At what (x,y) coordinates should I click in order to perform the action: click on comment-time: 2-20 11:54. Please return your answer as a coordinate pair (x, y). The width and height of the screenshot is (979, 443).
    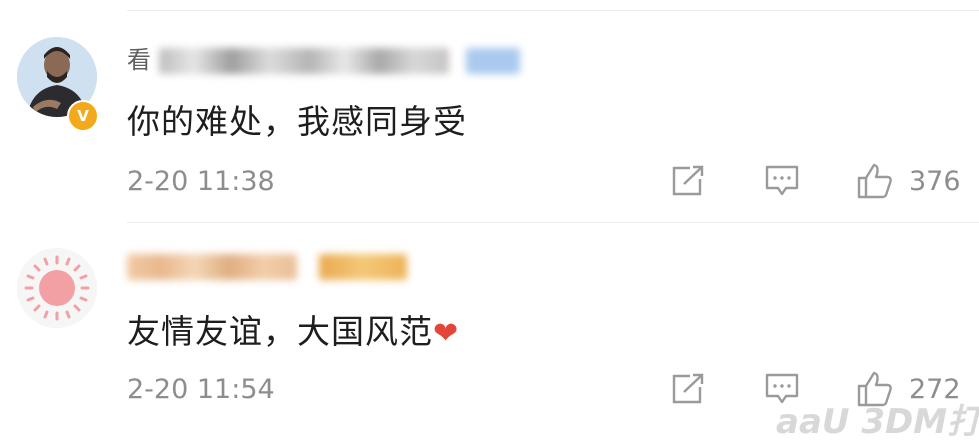
    Looking at the image, I should click on (201, 389).